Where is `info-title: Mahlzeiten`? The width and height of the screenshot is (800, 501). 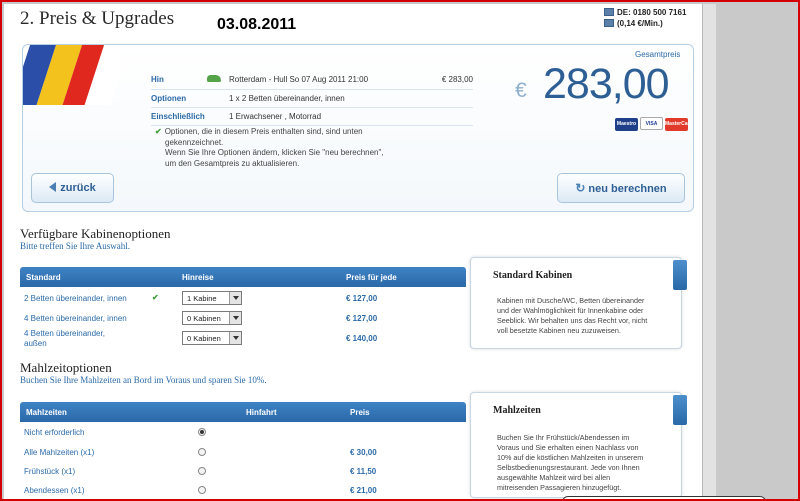
info-title: Mahlzeiten is located at coordinates (517, 410).